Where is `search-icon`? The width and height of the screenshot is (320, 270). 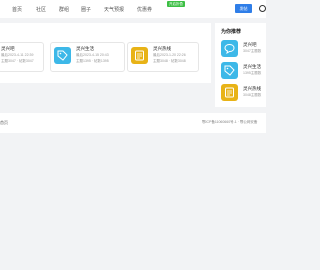 search-icon is located at coordinates (262, 8).